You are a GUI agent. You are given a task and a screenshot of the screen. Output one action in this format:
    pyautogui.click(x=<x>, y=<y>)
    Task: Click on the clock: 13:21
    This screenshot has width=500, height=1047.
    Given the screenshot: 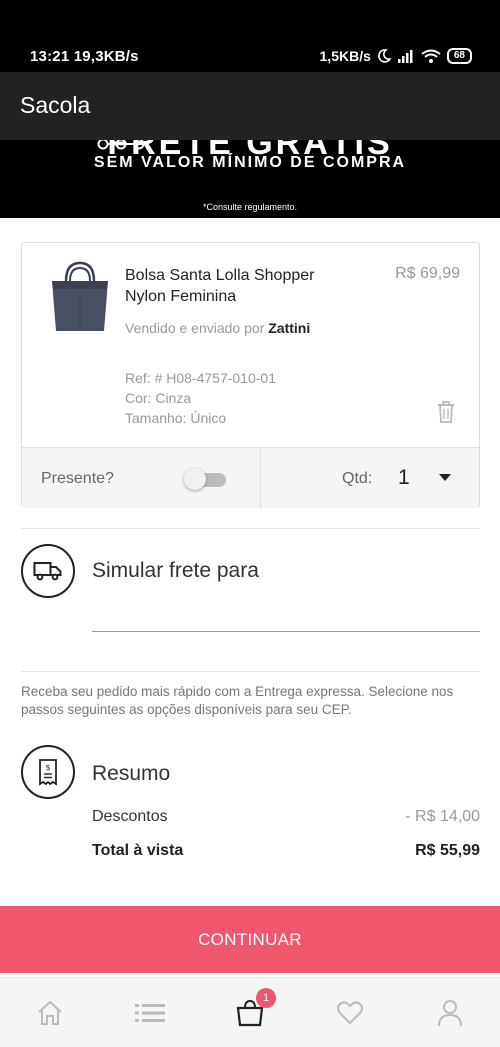 What is the action you would take?
    pyautogui.click(x=50, y=56)
    